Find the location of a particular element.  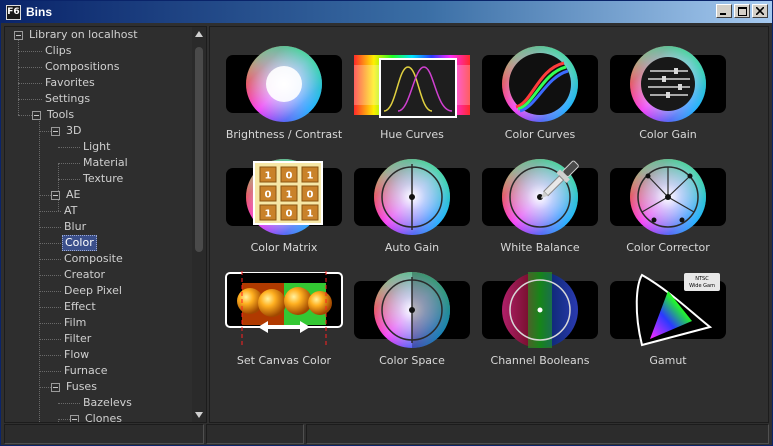

scroll-up-button is located at coordinates (199, 34).